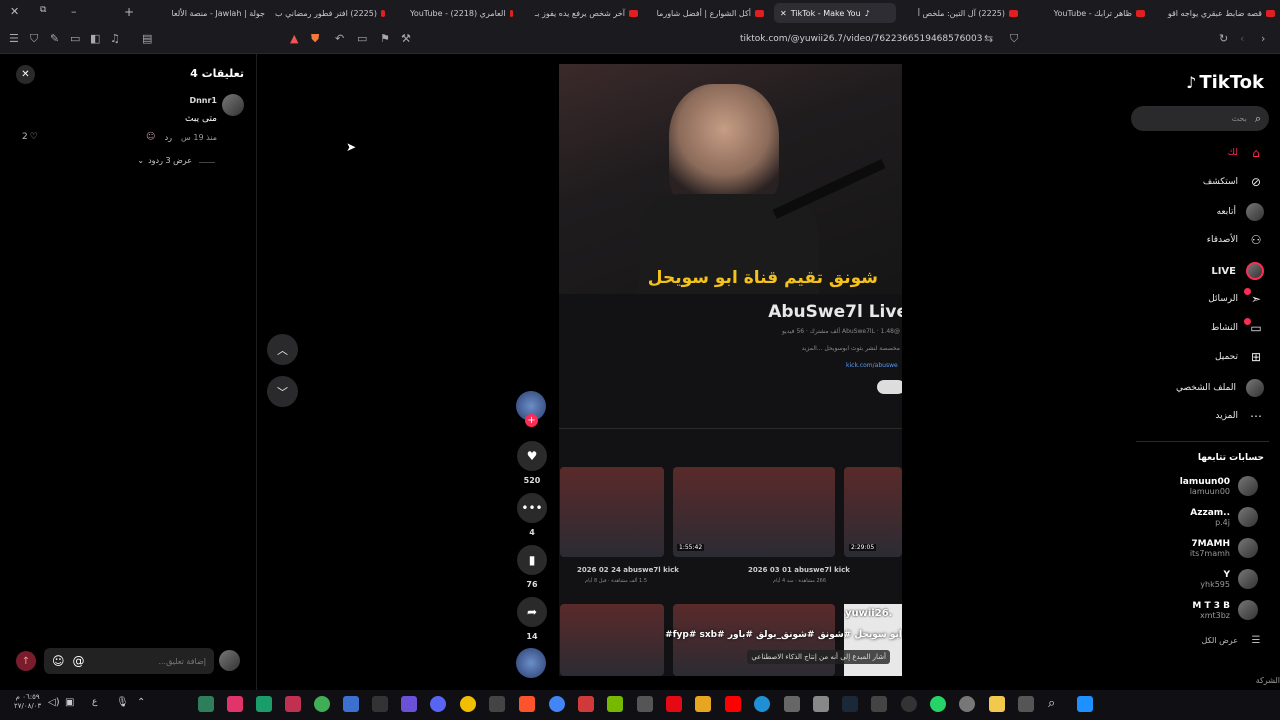  What do you see at coordinates (330, 13) in the screenshot?
I see `browser-tab: (2225) افتر فطور رمضاني ب` at bounding box center [330, 13].